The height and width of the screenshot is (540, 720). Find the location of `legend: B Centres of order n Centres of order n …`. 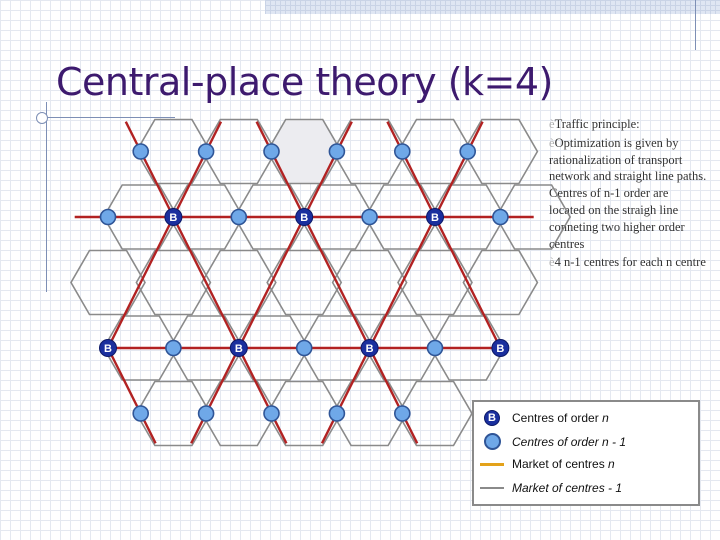

legend: B Centres of order n Centres of order n … is located at coordinates (586, 453).